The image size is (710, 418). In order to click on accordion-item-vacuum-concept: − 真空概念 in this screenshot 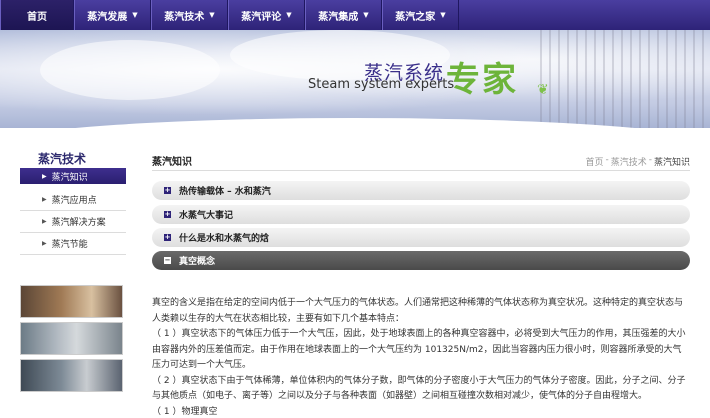, I will do `click(421, 260)`.